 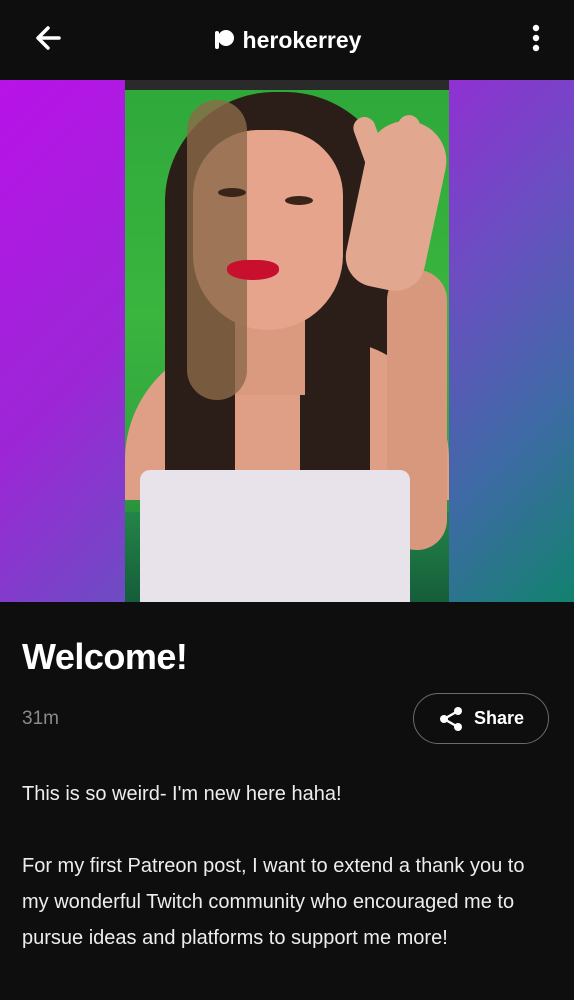 I want to click on share-icon, so click(x=450, y=718).